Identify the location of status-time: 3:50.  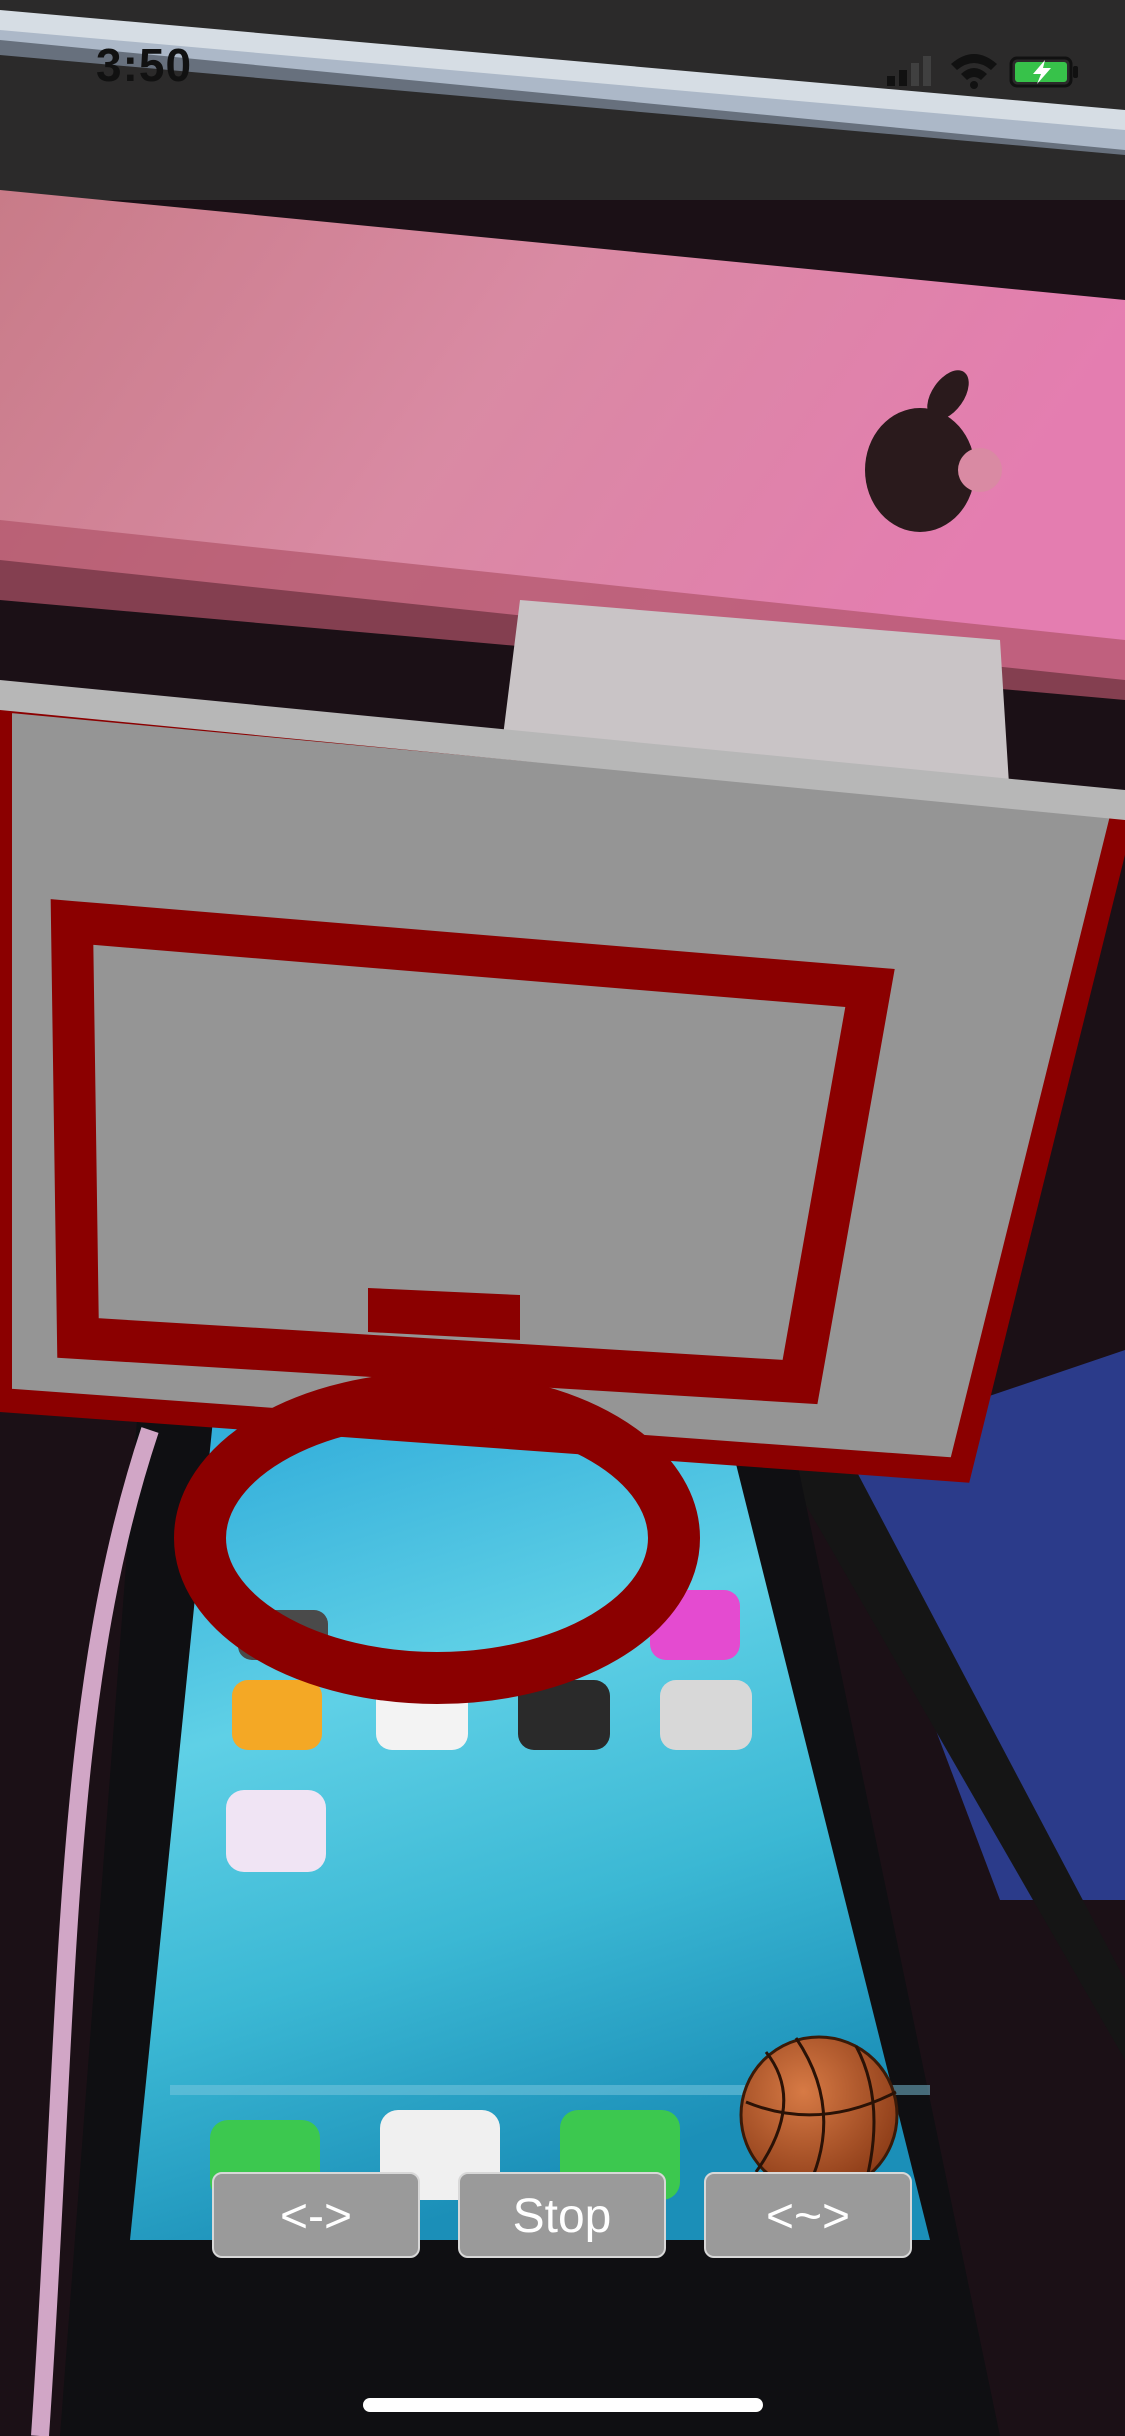
(144, 65).